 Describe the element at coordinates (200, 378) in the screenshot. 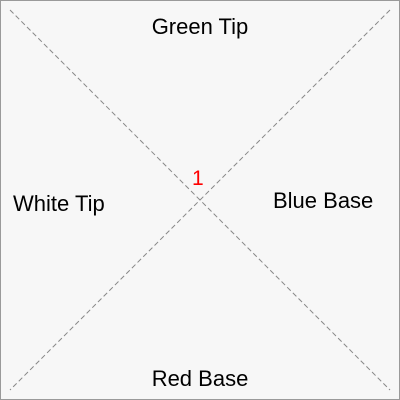

I see `label-bottom-red-base: Red Base` at that location.